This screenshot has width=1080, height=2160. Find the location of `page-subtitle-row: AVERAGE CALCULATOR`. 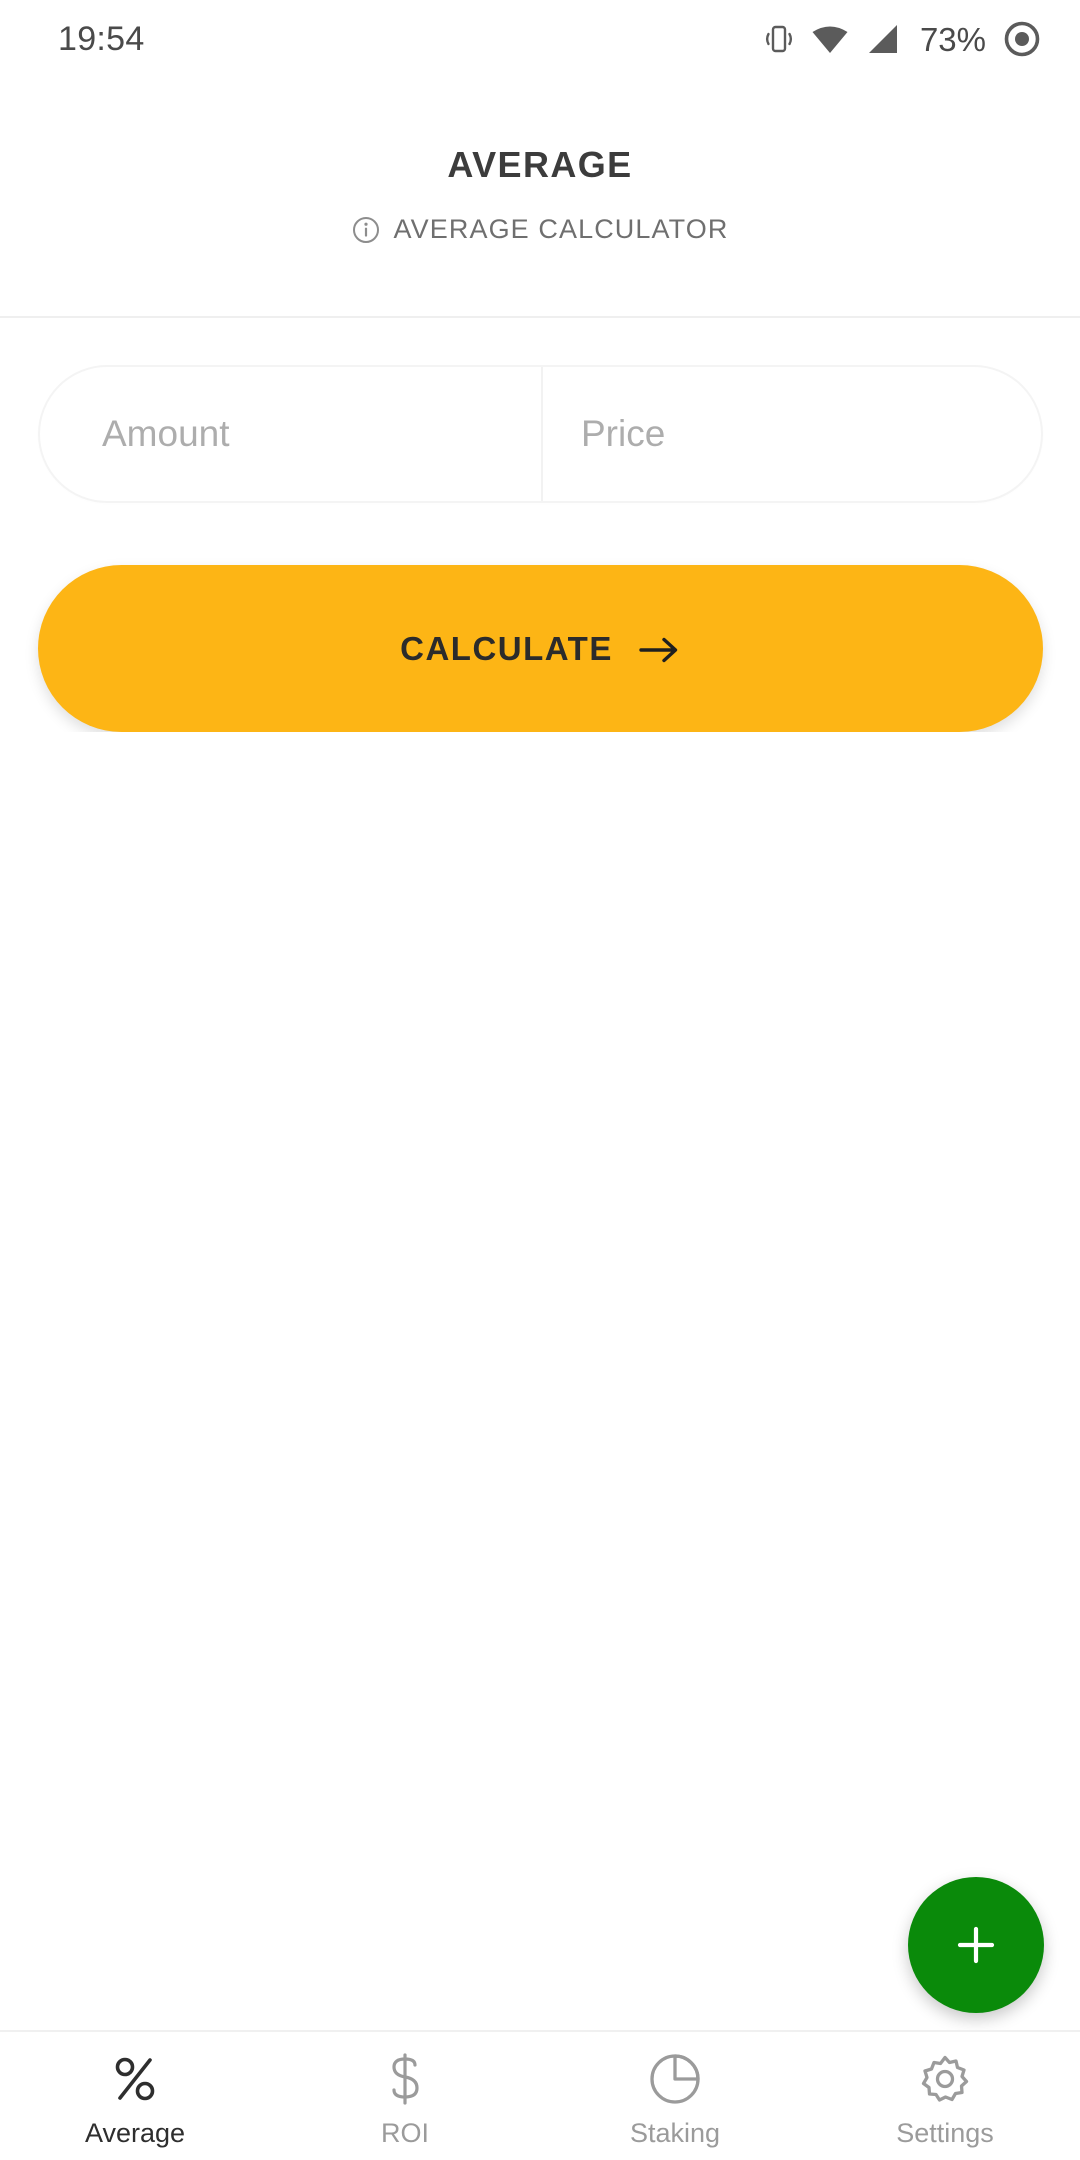

page-subtitle-row: AVERAGE CALCULATOR is located at coordinates (540, 229).